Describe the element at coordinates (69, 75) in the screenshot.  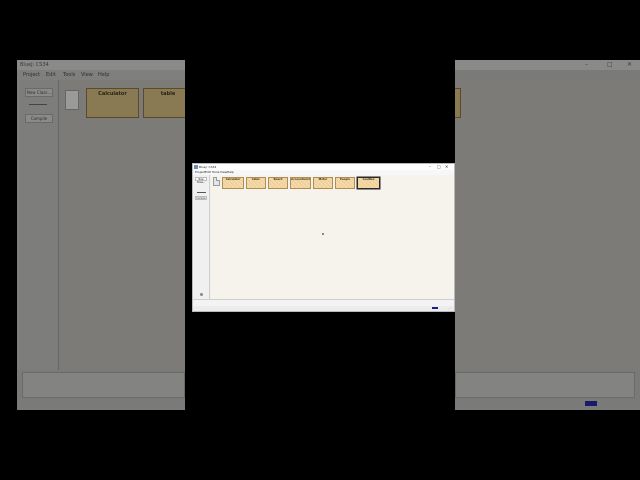
I see `bg-menu-item: Tools` at that location.